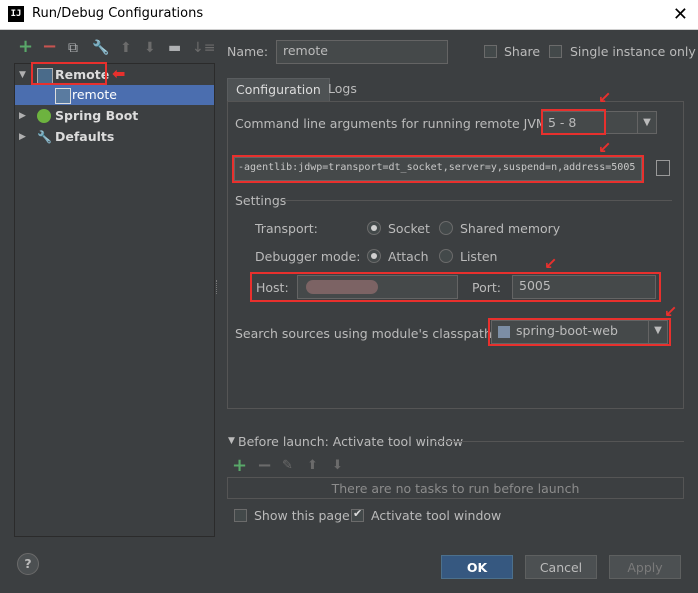  What do you see at coordinates (261, 200) in the screenshot?
I see `settings-title: Settings` at bounding box center [261, 200].